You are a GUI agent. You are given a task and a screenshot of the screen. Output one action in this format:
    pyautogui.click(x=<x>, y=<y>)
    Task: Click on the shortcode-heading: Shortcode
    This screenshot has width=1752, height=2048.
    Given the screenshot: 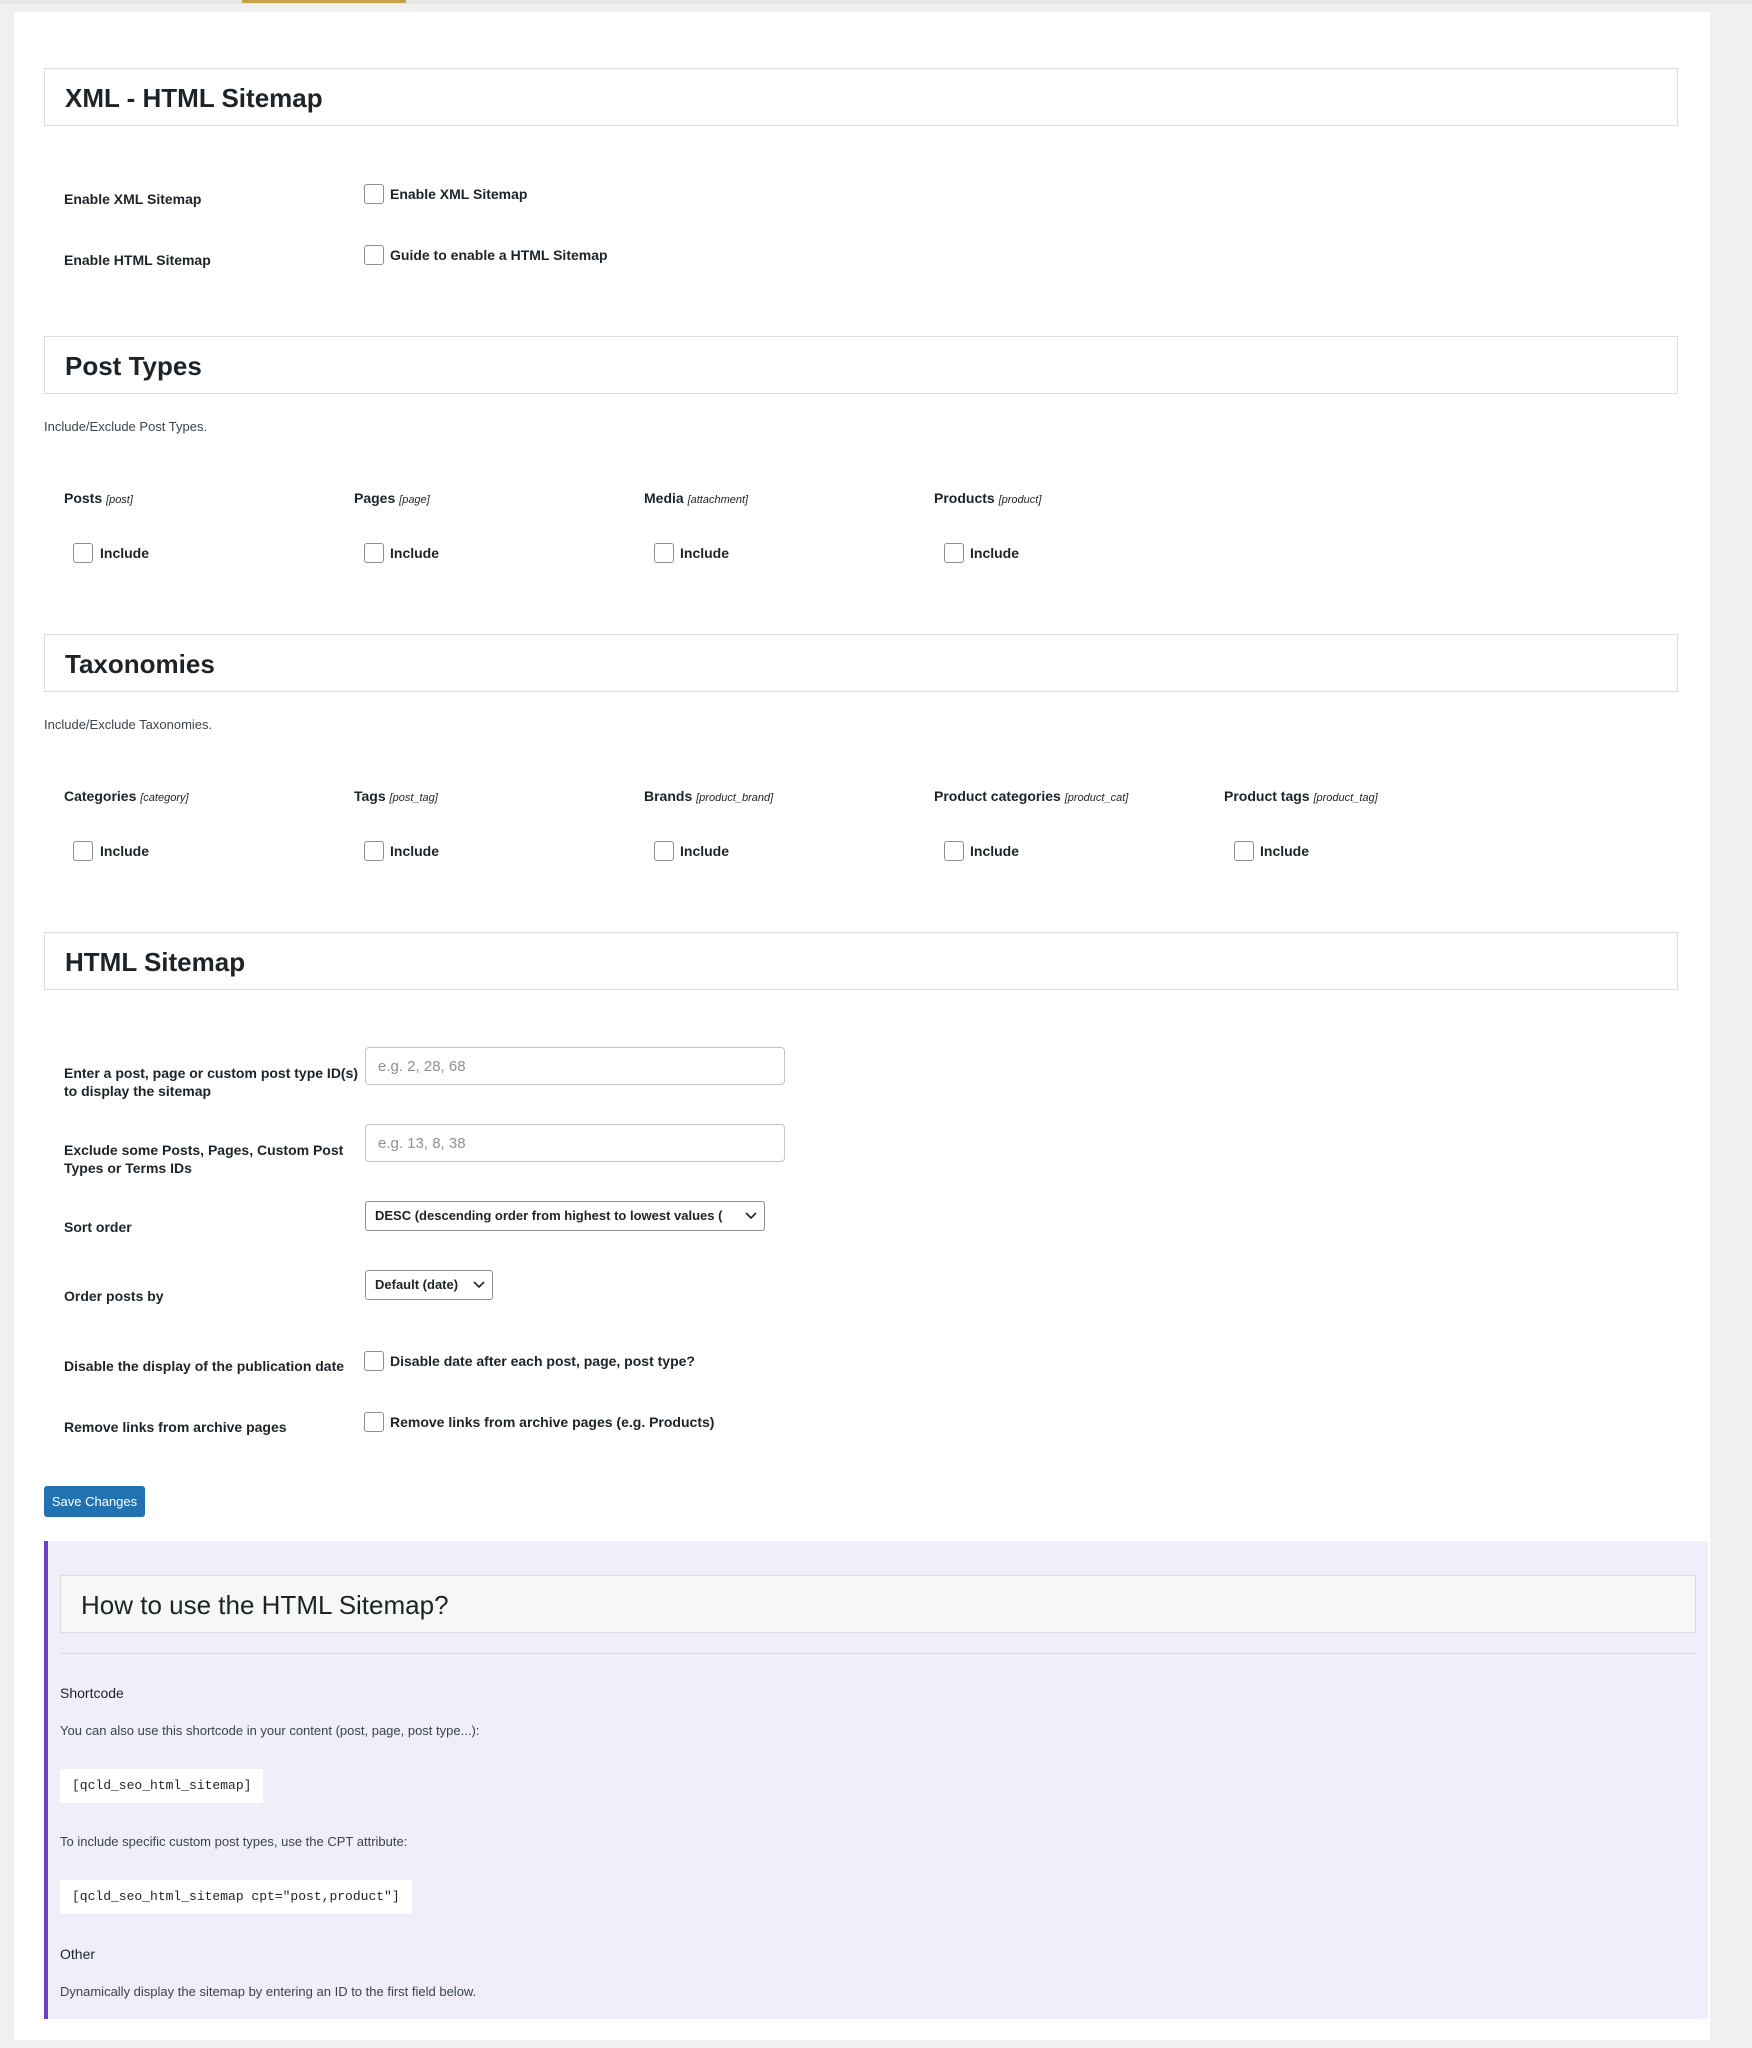 What is the action you would take?
    pyautogui.click(x=92, y=1693)
    